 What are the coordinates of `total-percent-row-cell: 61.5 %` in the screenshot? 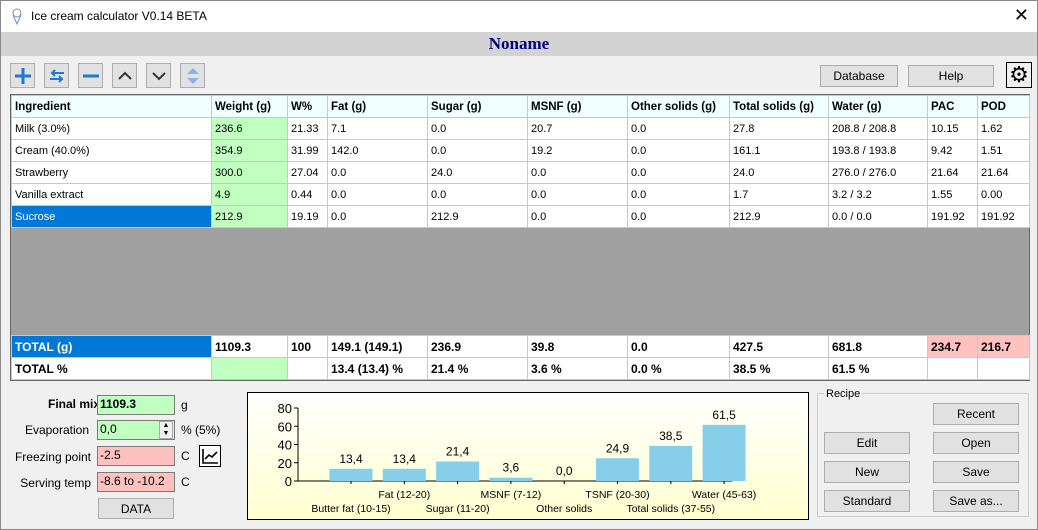 It's located at (878, 368).